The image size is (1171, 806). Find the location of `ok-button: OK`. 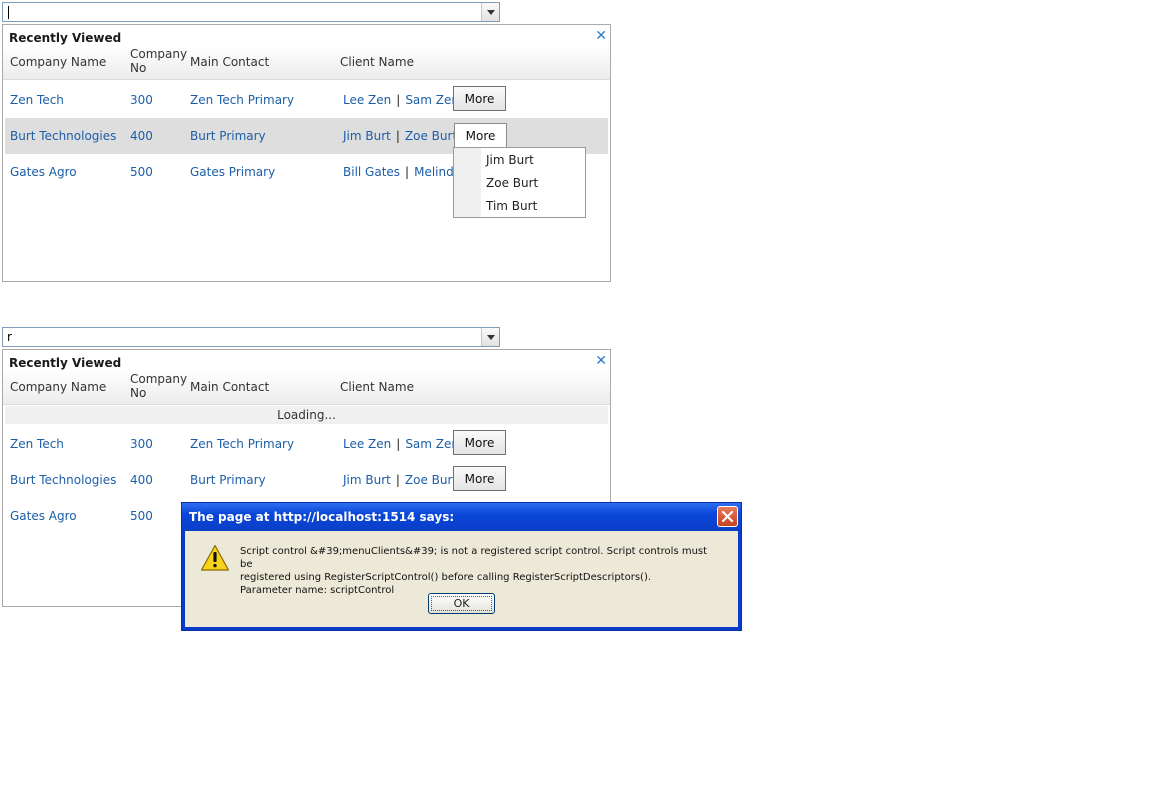

ok-button: OK is located at coordinates (461, 603).